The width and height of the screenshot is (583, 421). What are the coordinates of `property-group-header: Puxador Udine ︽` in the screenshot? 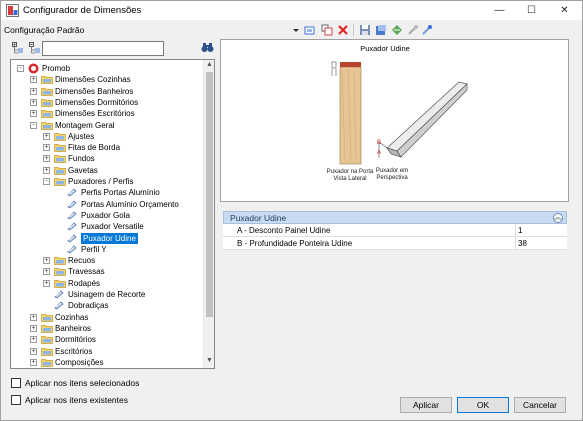 It's located at (395, 217).